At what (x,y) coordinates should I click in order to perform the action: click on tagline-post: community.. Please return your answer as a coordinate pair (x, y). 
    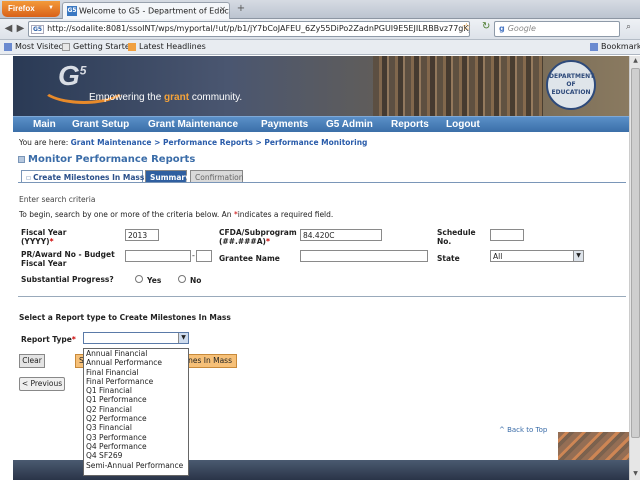
    Looking at the image, I should click on (216, 97).